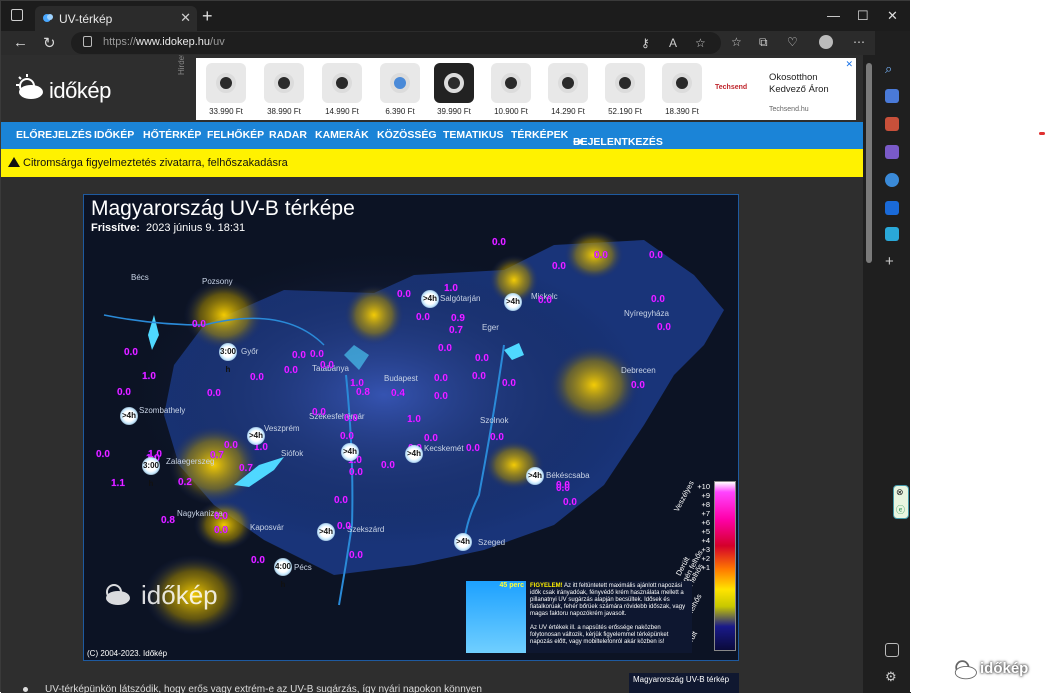 The image size is (1045, 693). What do you see at coordinates (25, 689) in the screenshot?
I see `bullet-point` at bounding box center [25, 689].